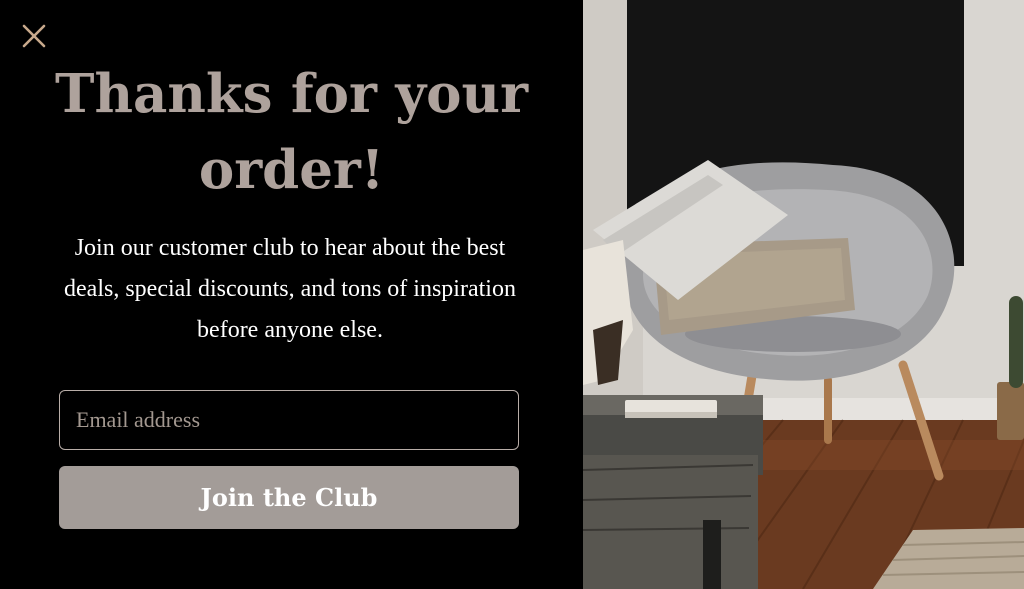 The width and height of the screenshot is (1024, 589). I want to click on popup-headline: Thanks for your order!, so click(291, 132).